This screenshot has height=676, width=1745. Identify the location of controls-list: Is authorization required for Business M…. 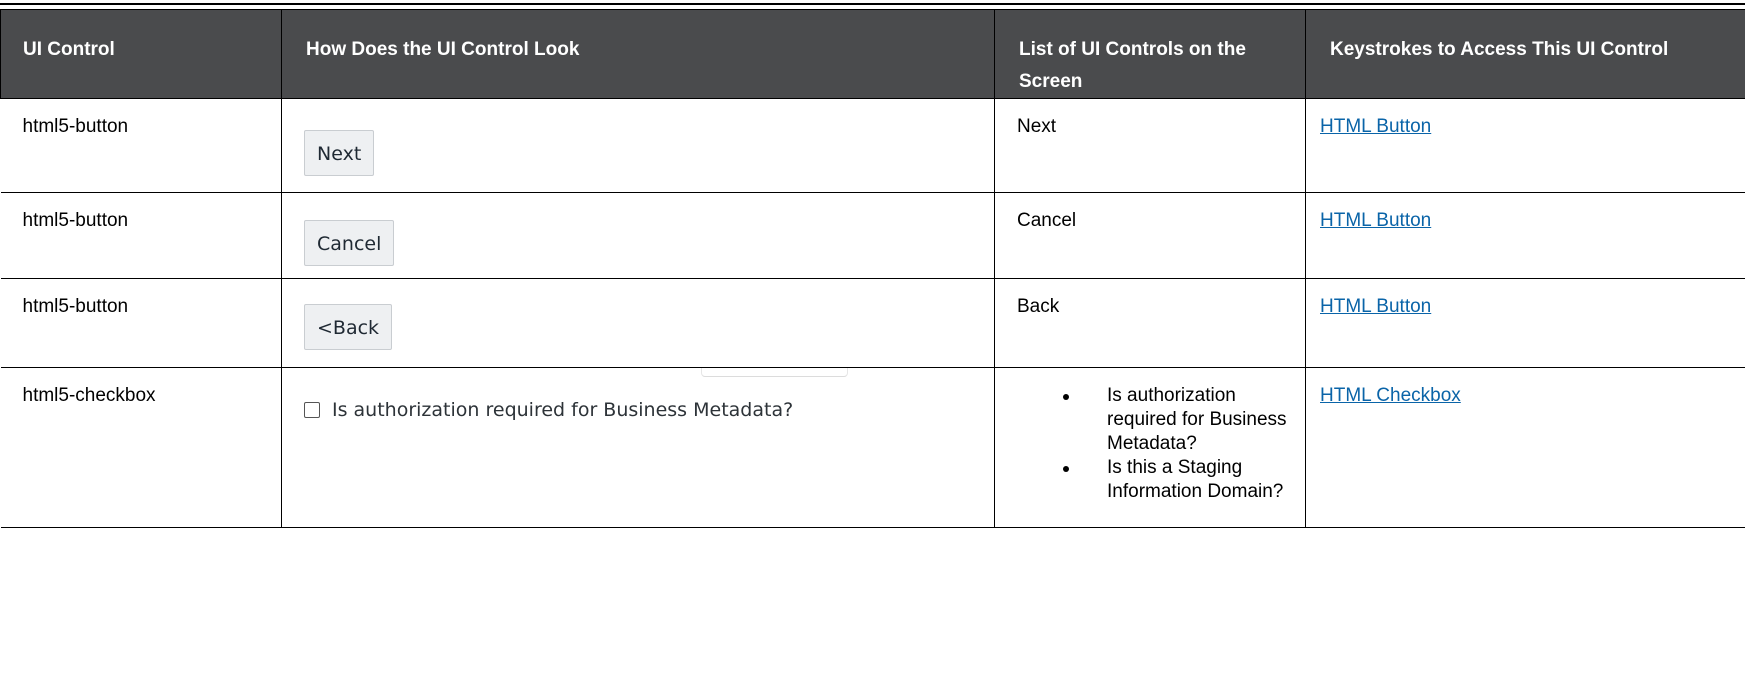
(1146, 444).